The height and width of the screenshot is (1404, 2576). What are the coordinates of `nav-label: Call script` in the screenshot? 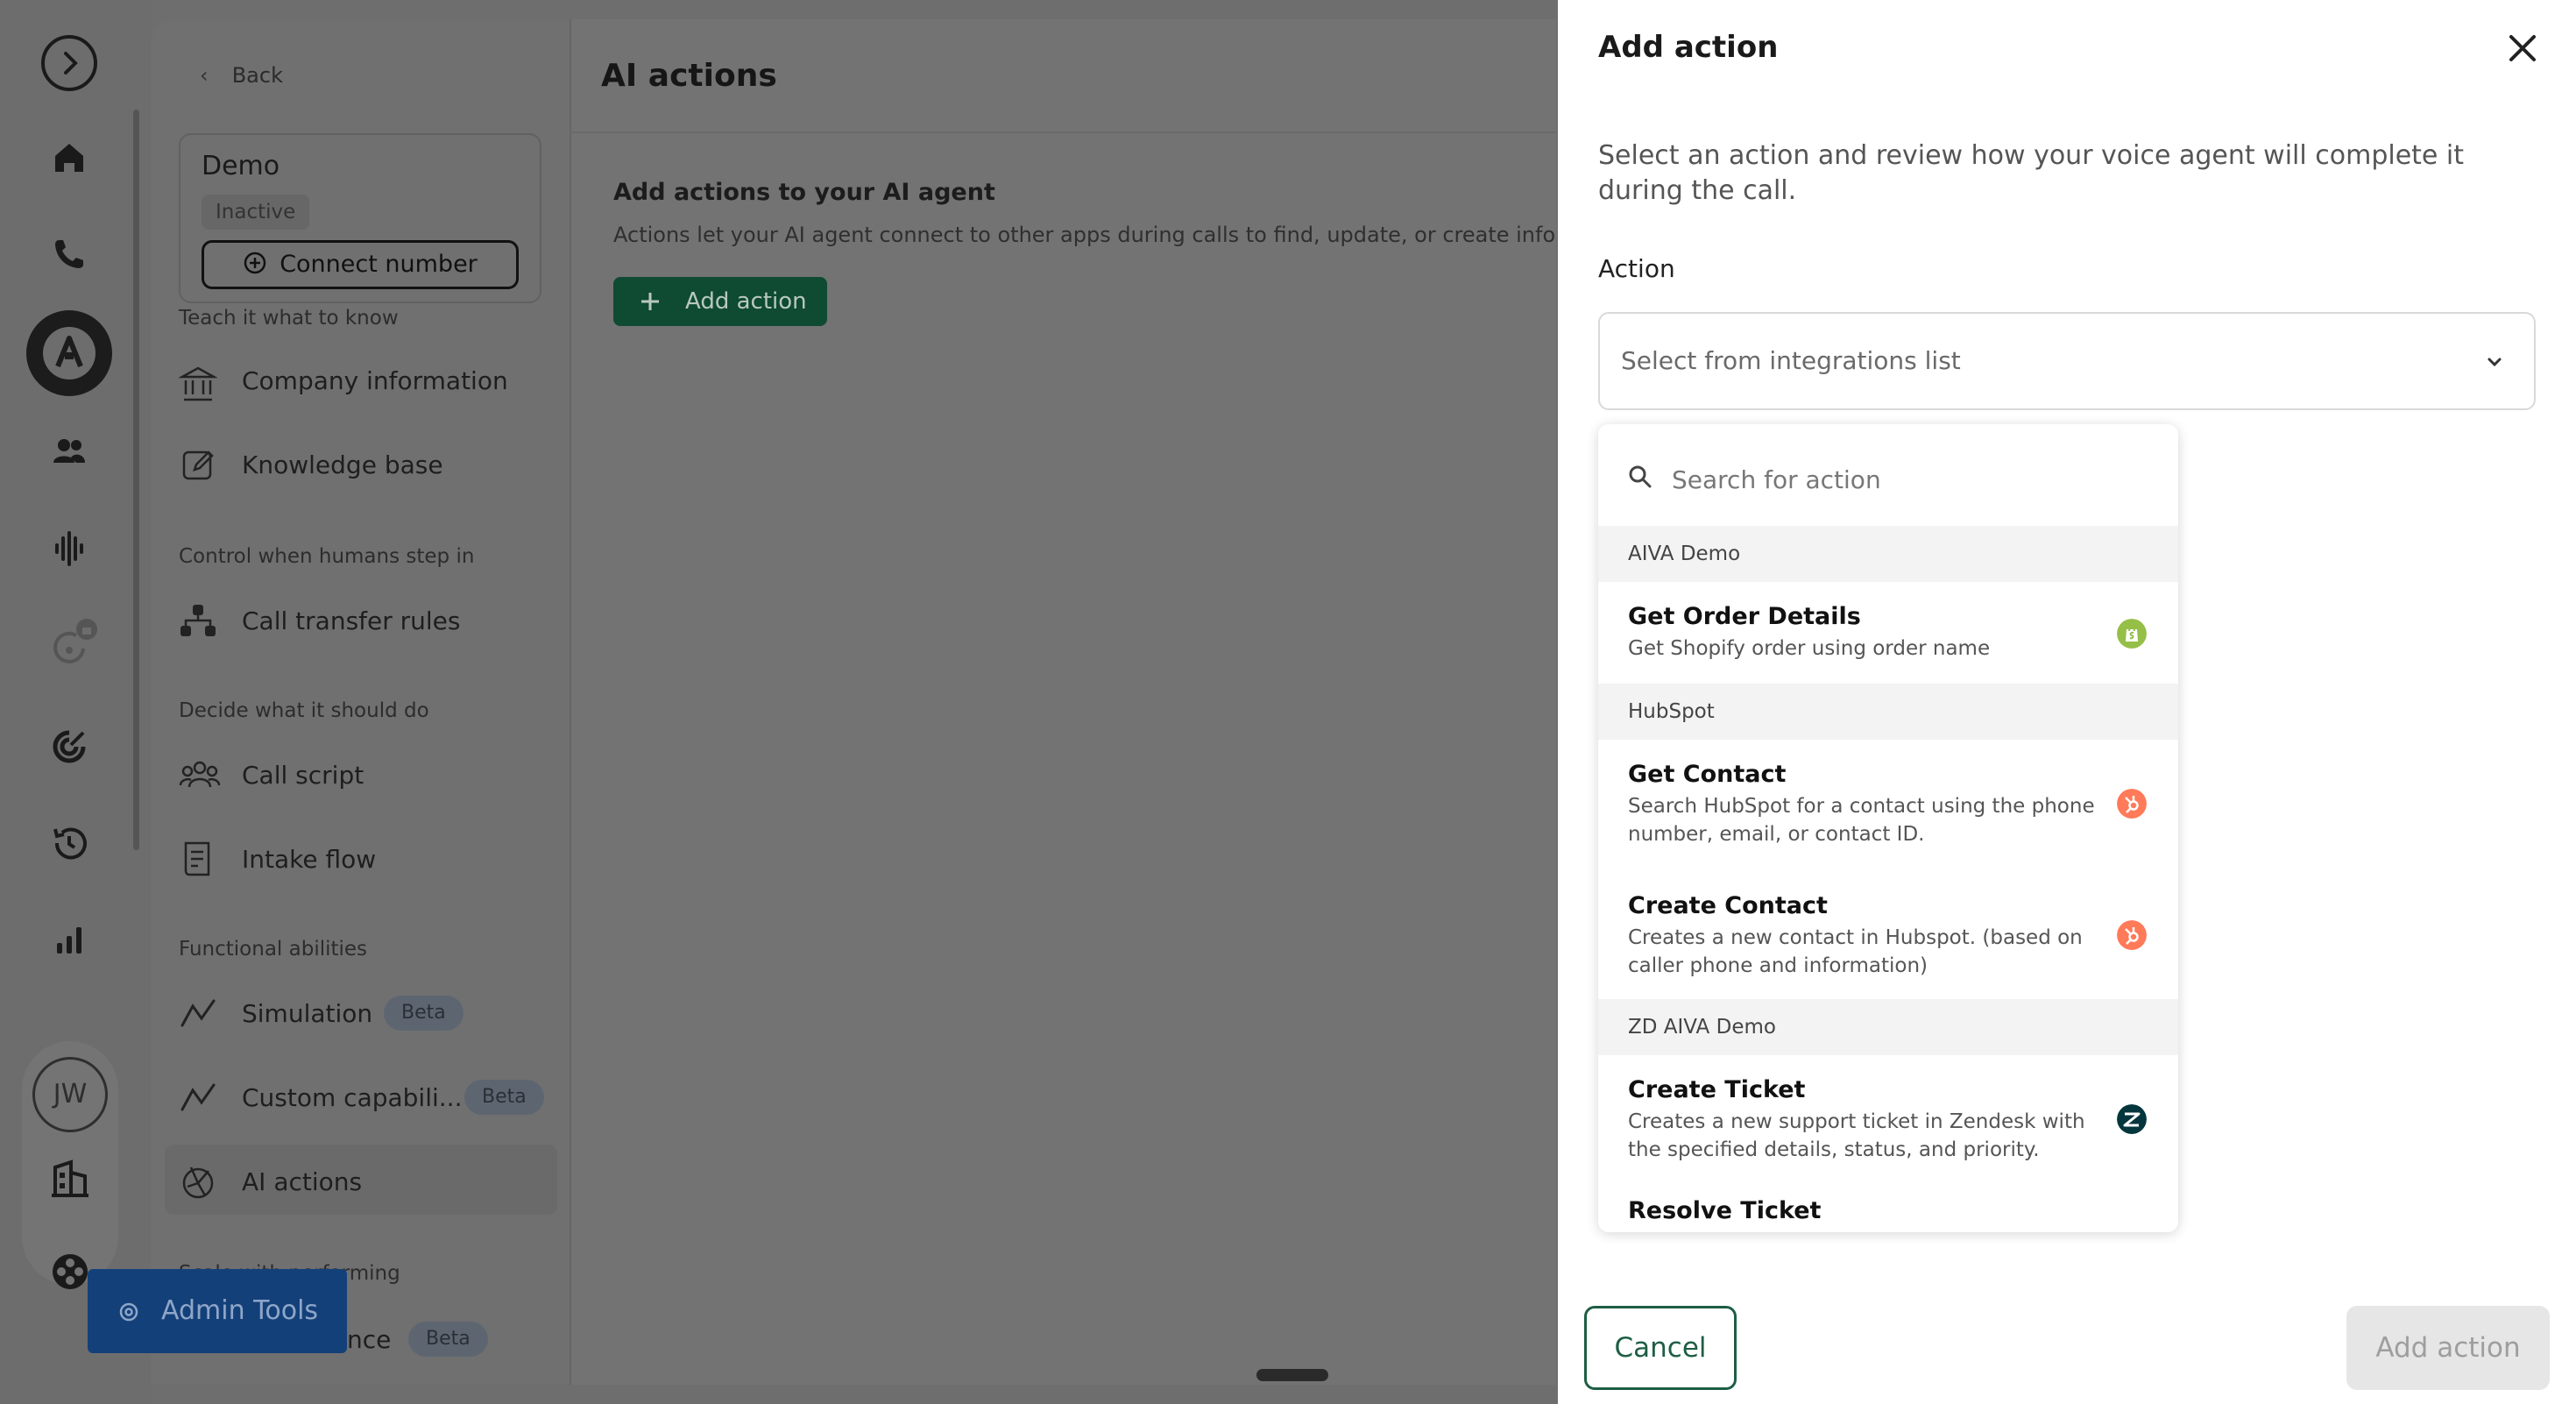 It's located at (303, 775).